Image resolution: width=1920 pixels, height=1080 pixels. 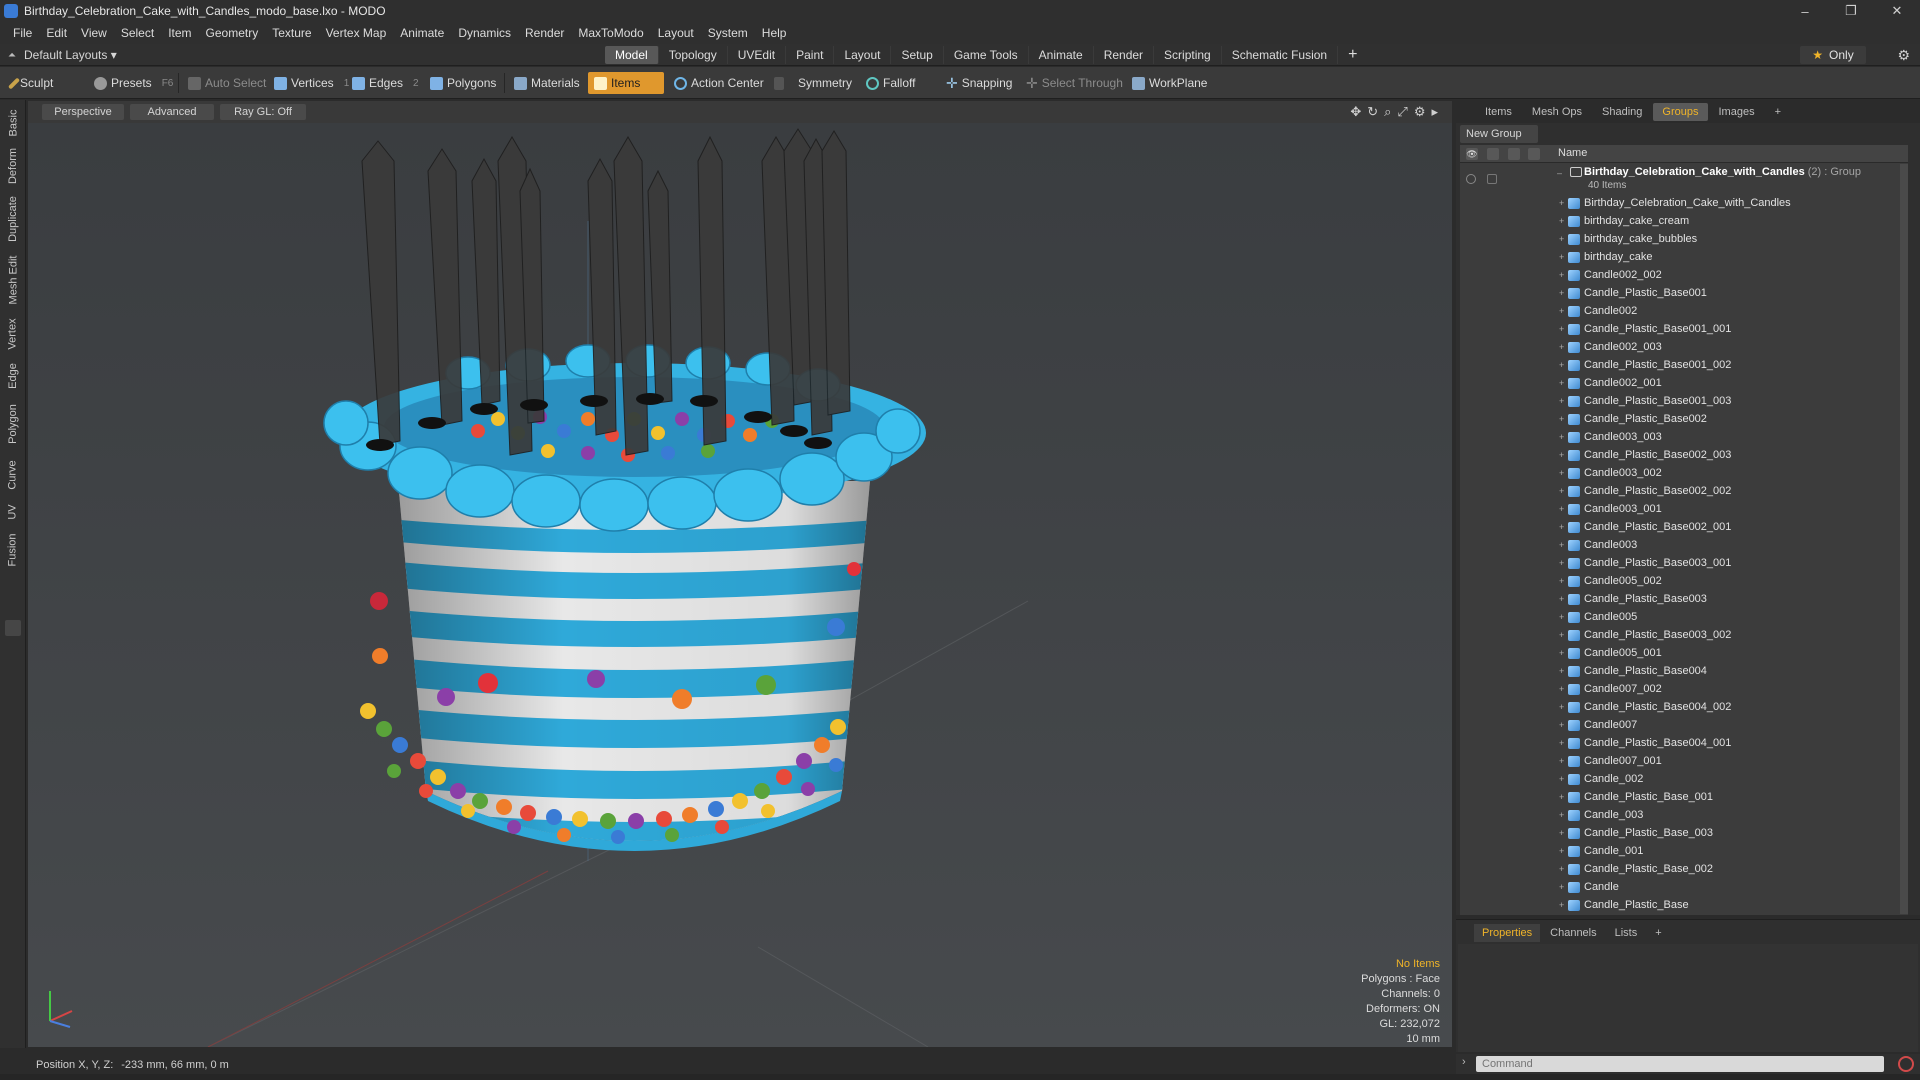 I want to click on lock-icon, so click(x=1492, y=179).